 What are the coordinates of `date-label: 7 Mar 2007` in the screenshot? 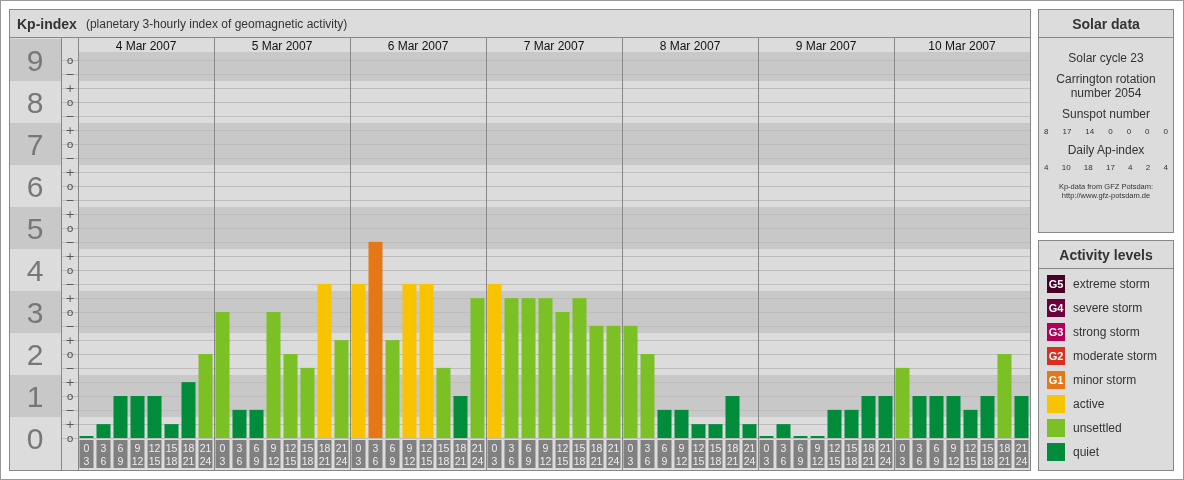 It's located at (554, 45).